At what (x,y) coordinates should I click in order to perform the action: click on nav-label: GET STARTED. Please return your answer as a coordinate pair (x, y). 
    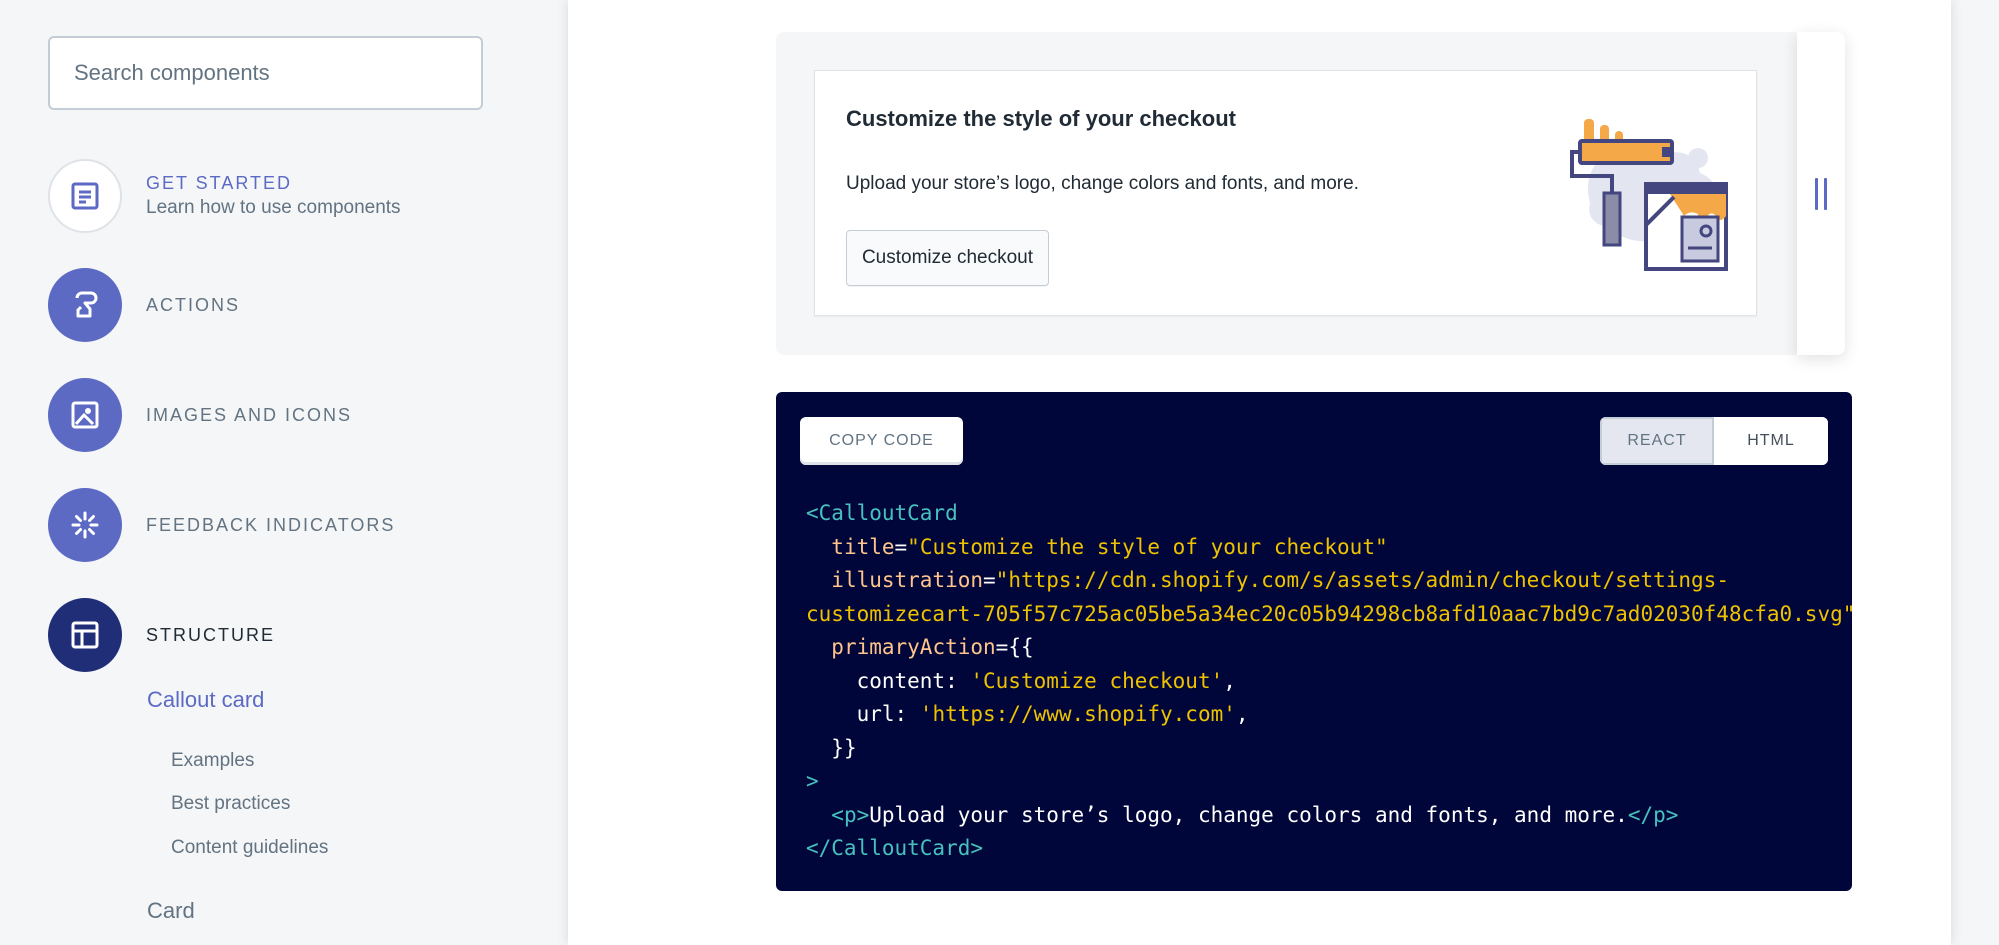
    Looking at the image, I should click on (219, 183).